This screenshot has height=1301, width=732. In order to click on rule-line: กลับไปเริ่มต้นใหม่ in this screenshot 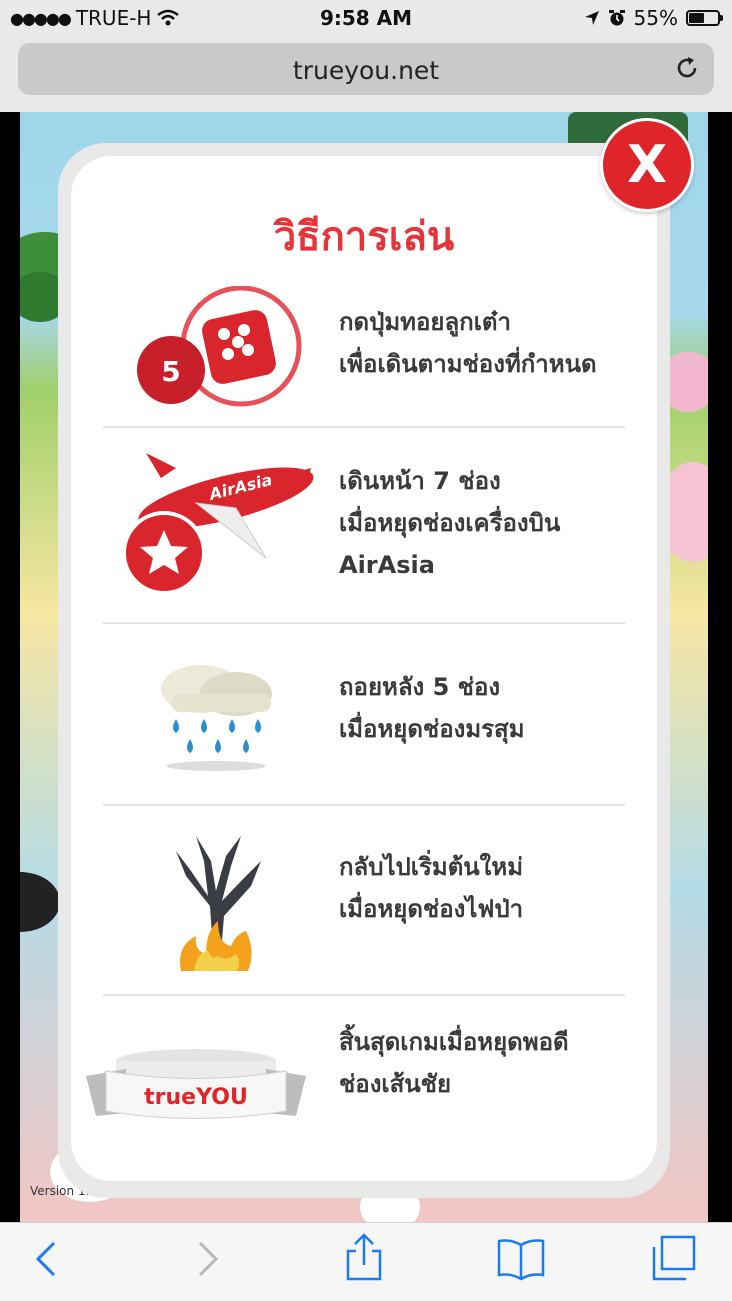, I will do `click(431, 867)`.